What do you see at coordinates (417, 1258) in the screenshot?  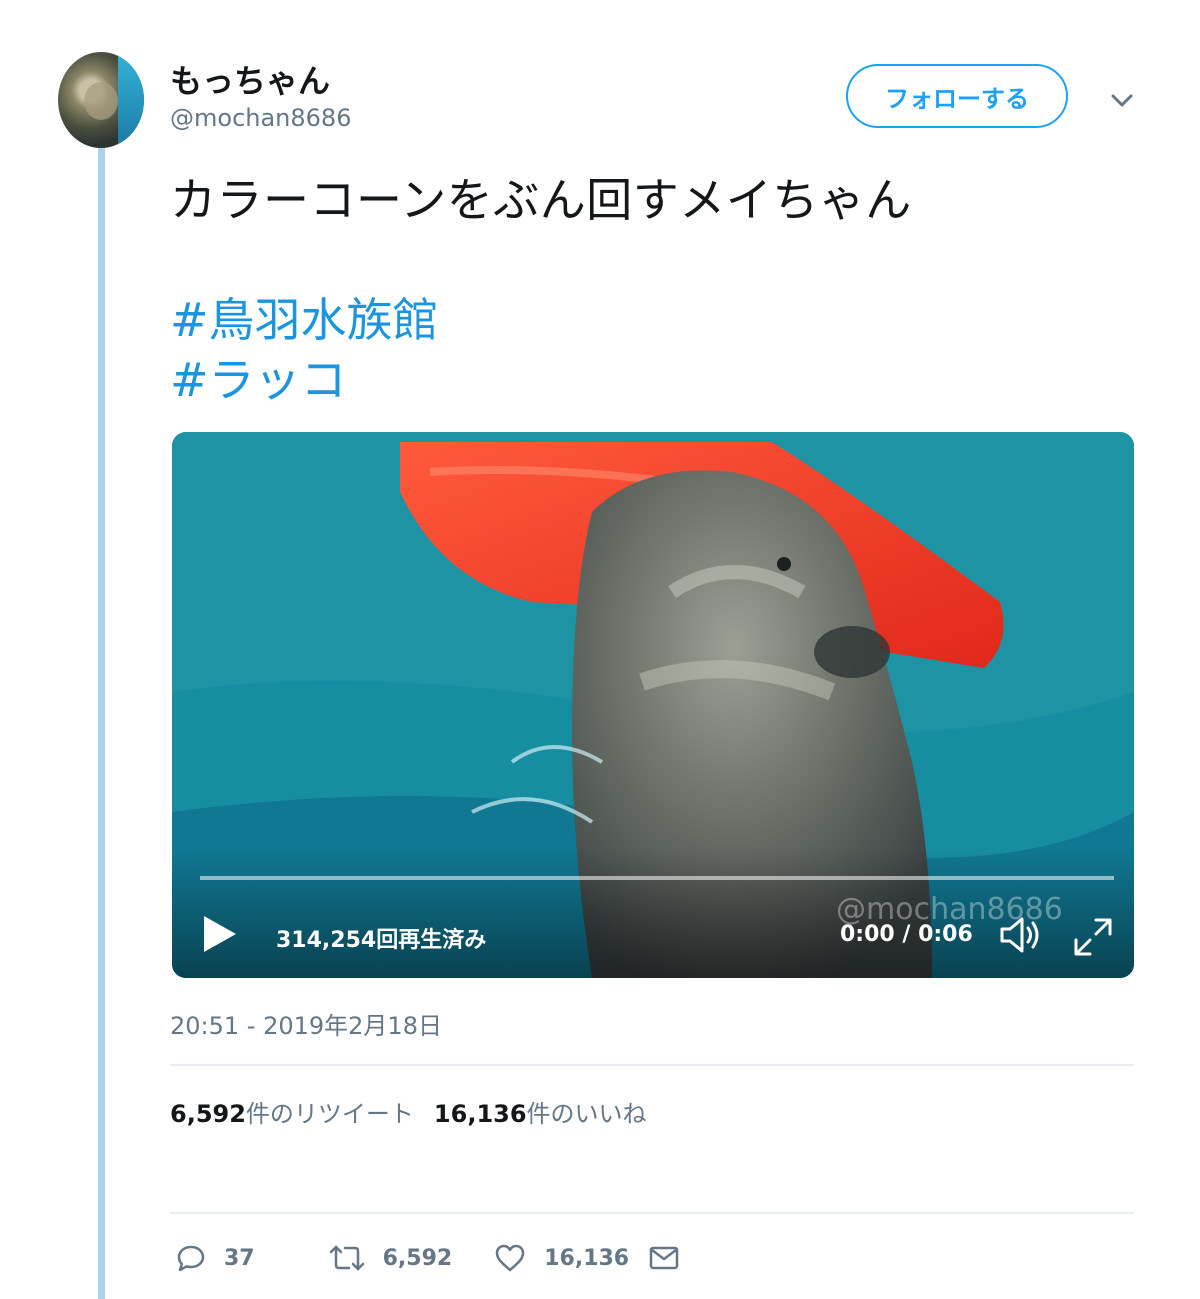 I see `retweet-action-count: 6,592` at bounding box center [417, 1258].